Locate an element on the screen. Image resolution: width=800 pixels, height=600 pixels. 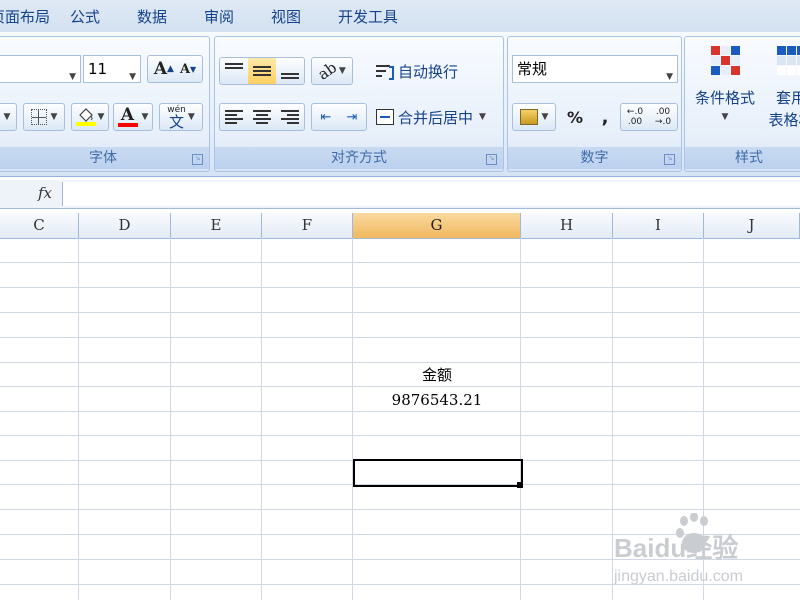
grow-font-button: A is located at coordinates (160, 69).